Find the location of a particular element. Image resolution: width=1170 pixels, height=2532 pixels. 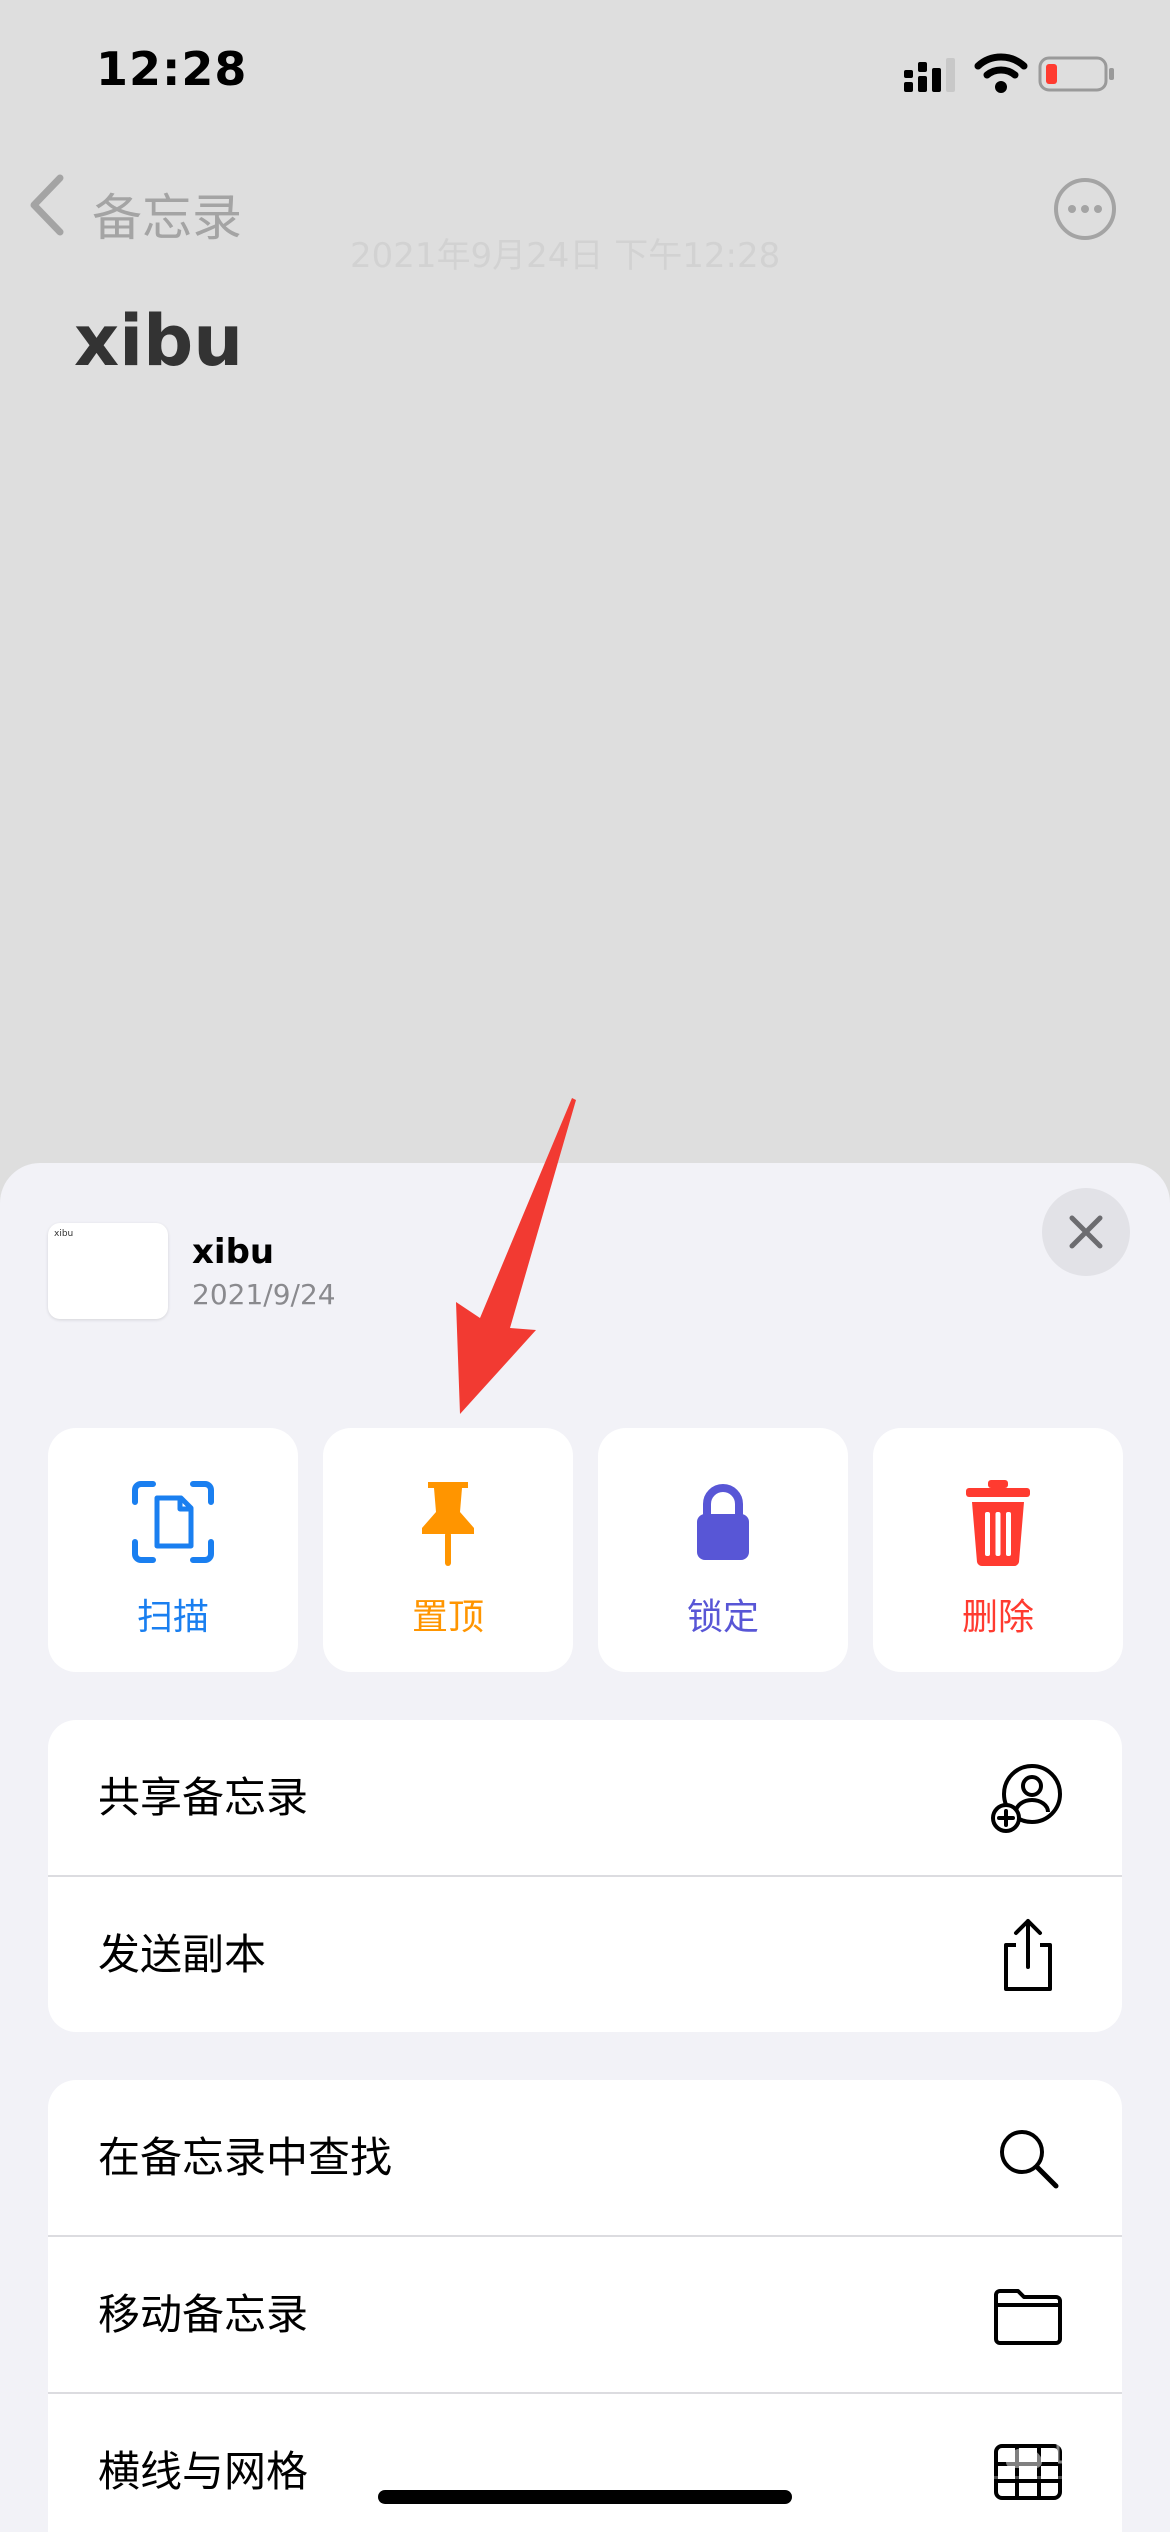

status-time: 12:28 is located at coordinates (172, 69).